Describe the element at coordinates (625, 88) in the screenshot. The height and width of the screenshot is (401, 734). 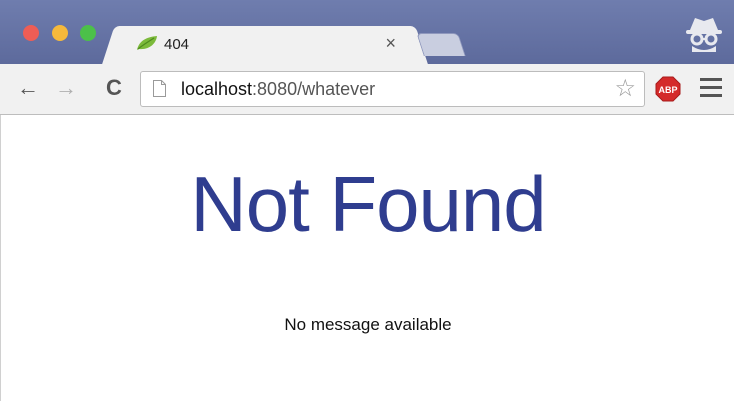
I see `star-icon: ☆` at that location.